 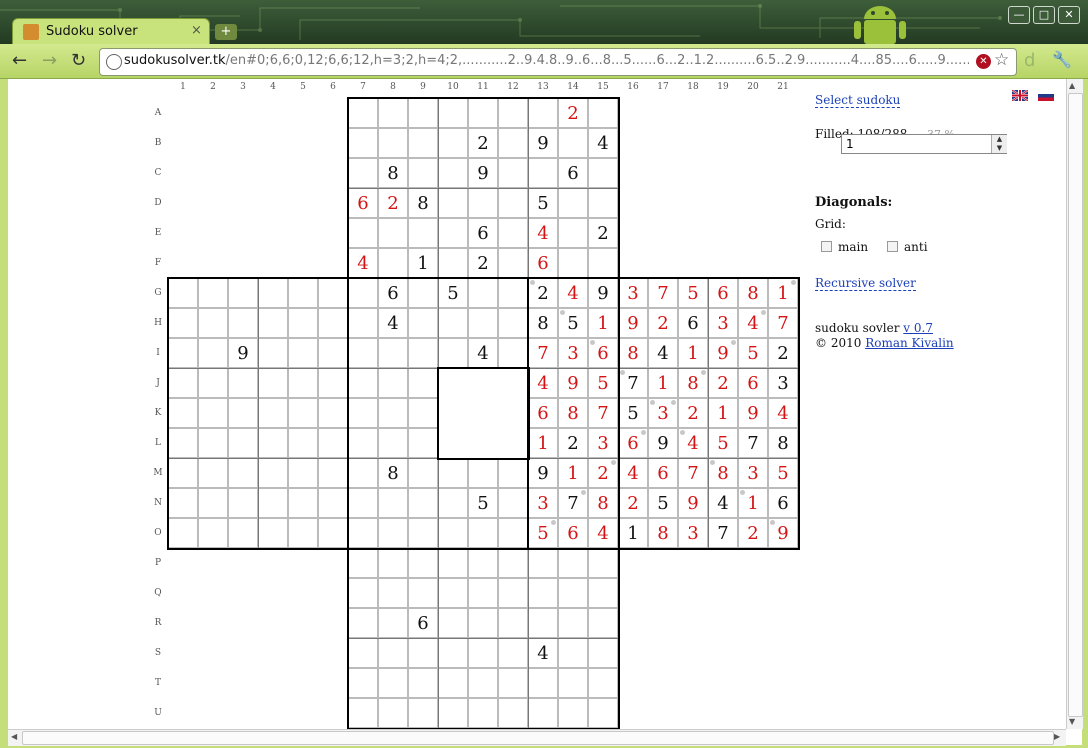 I want to click on bookmark-star-icon: ☆, so click(x=1001, y=60).